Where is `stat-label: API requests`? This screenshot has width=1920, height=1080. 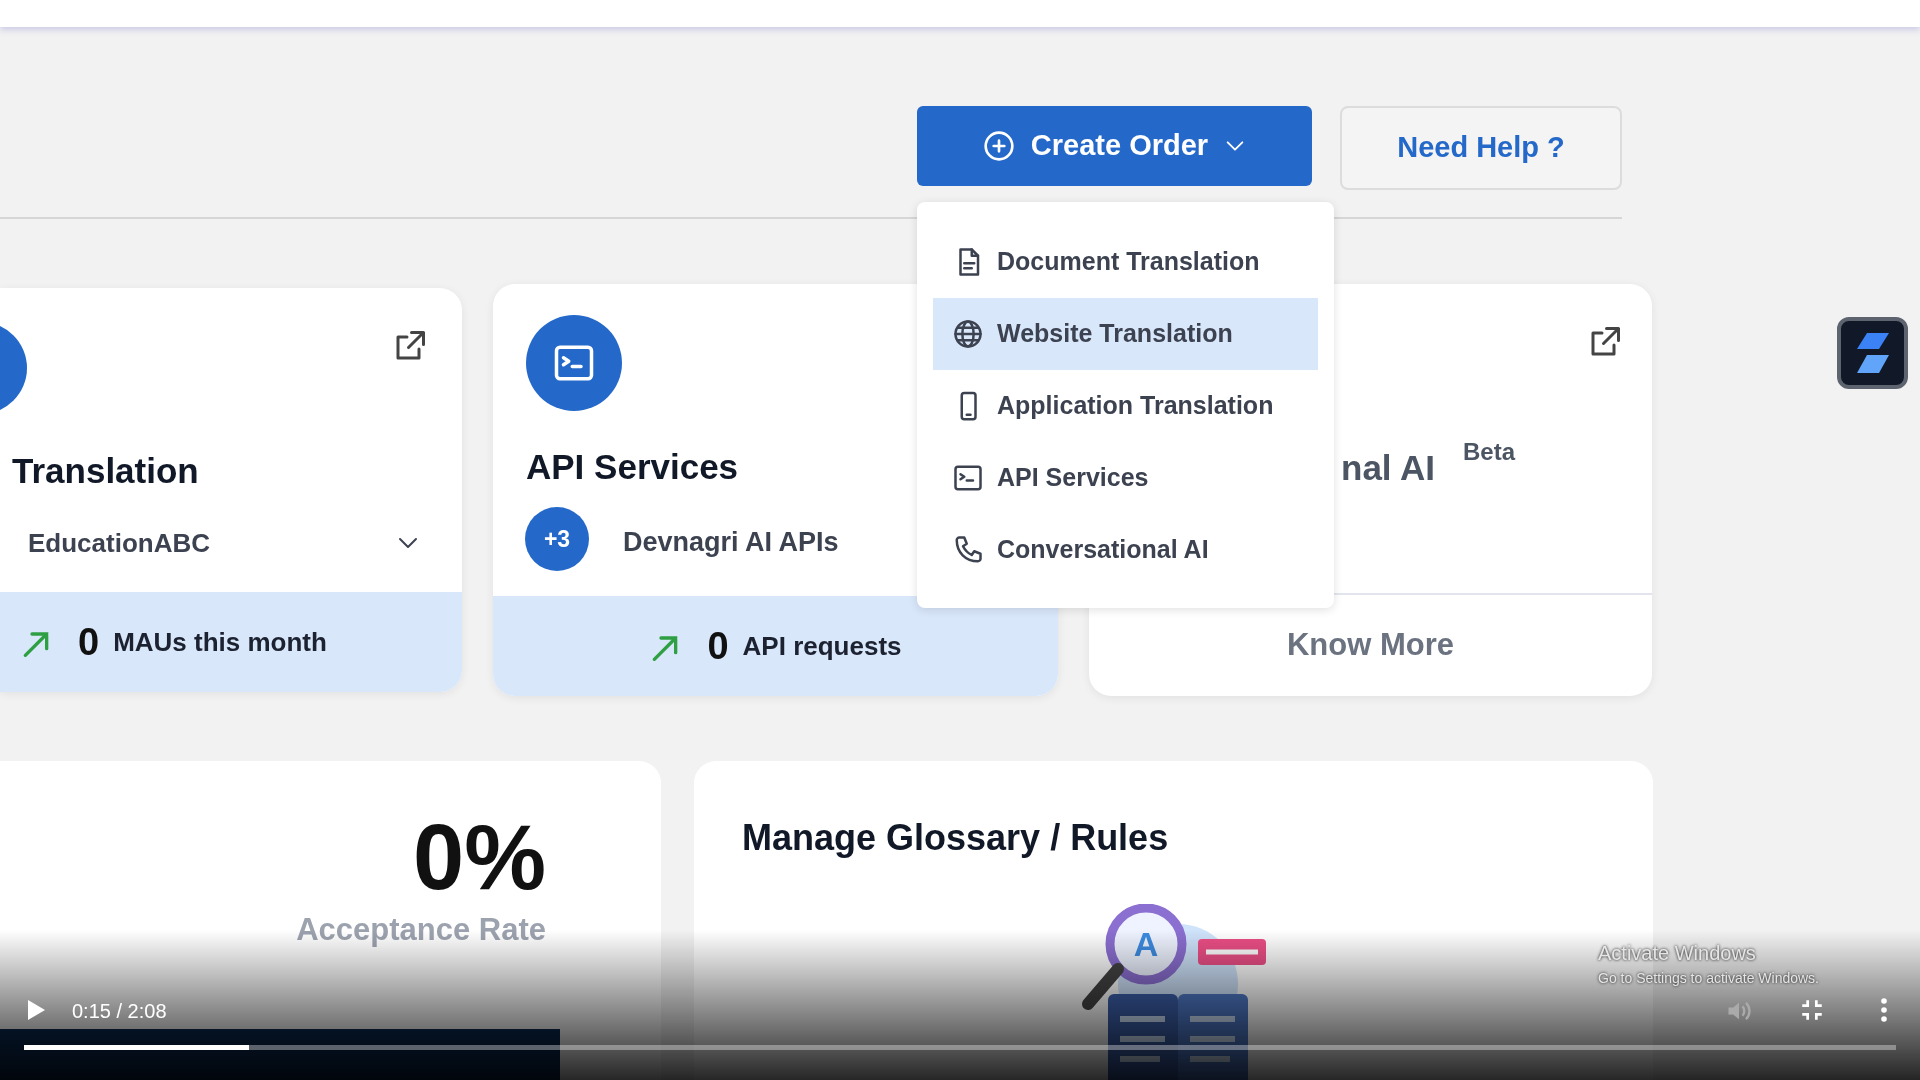 stat-label: API requests is located at coordinates (822, 646).